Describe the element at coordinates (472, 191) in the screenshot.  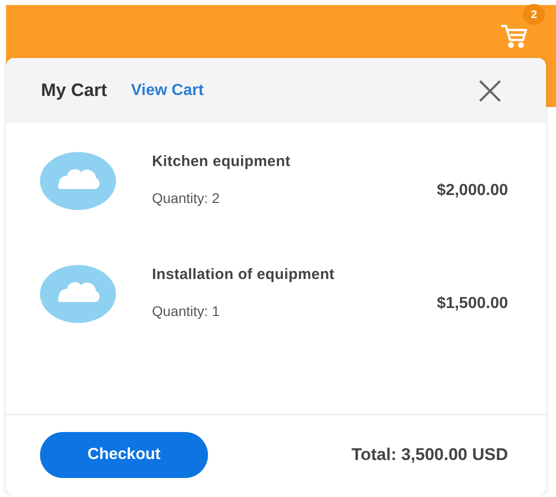
I see `item-price: $2,000.00` at that location.